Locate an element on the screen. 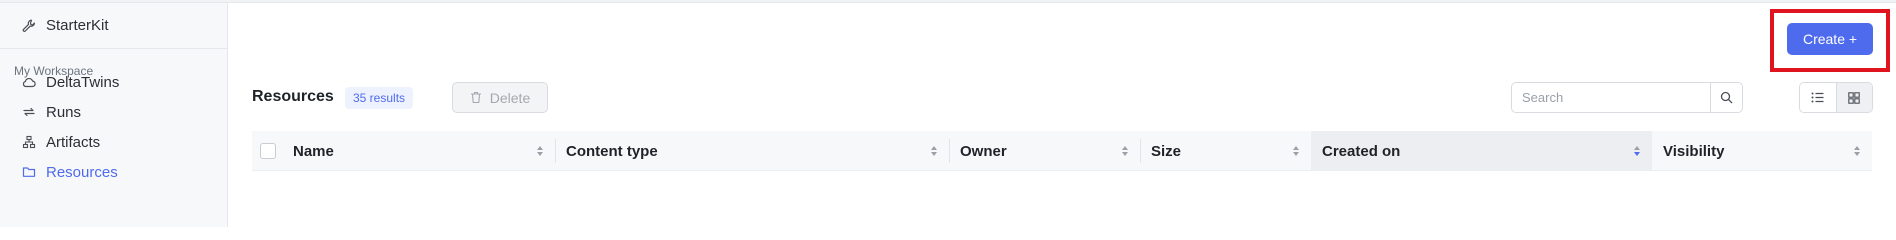 The image size is (1896, 240). folder-icon is located at coordinates (29, 172).